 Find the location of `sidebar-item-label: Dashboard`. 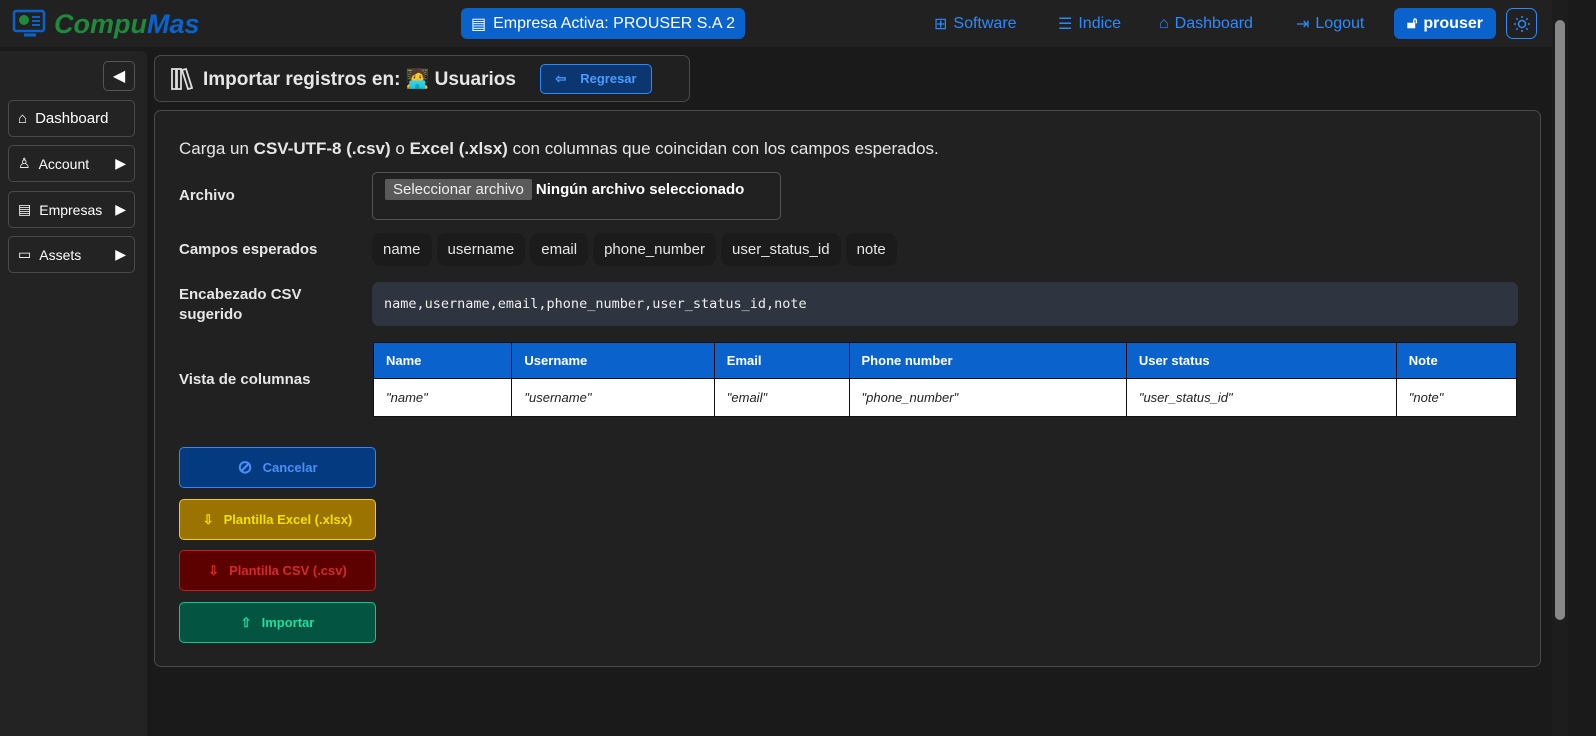

sidebar-item-label: Dashboard is located at coordinates (72, 118).